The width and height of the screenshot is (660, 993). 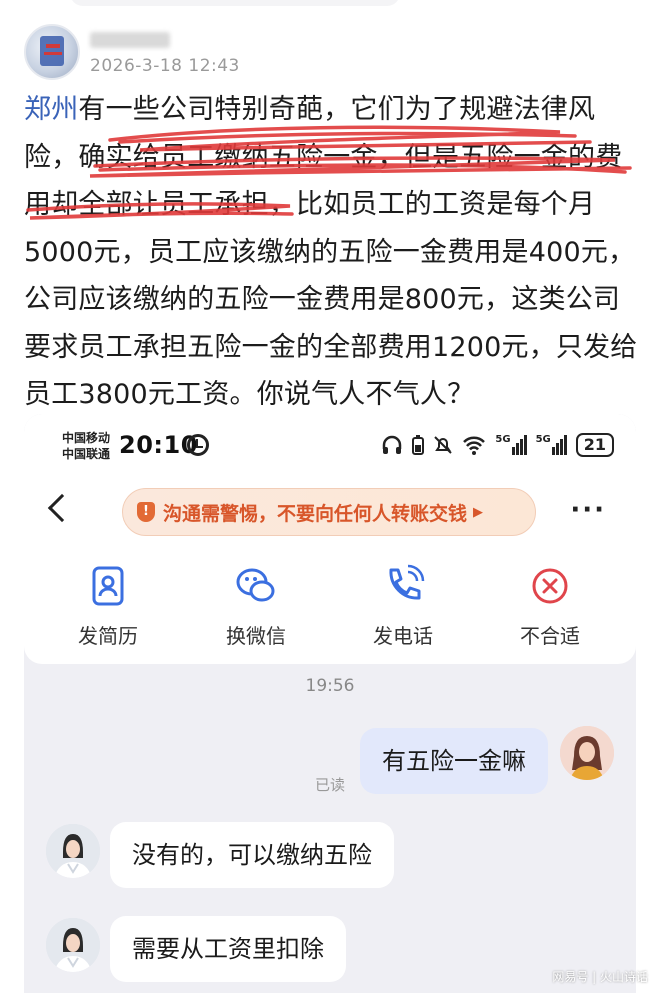 What do you see at coordinates (62, 508) in the screenshot?
I see `back-arrow-icon` at bounding box center [62, 508].